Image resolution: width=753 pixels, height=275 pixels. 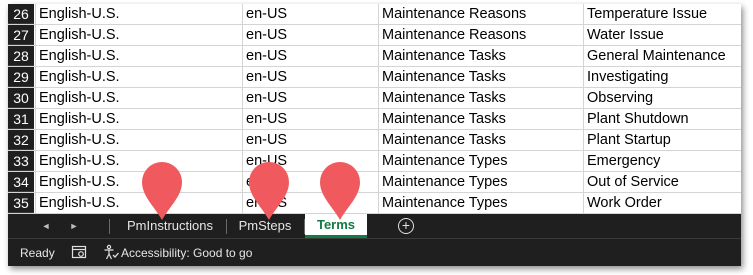 What do you see at coordinates (74, 226) in the screenshot?
I see `scroll-tabs-right-icon: ►` at bounding box center [74, 226].